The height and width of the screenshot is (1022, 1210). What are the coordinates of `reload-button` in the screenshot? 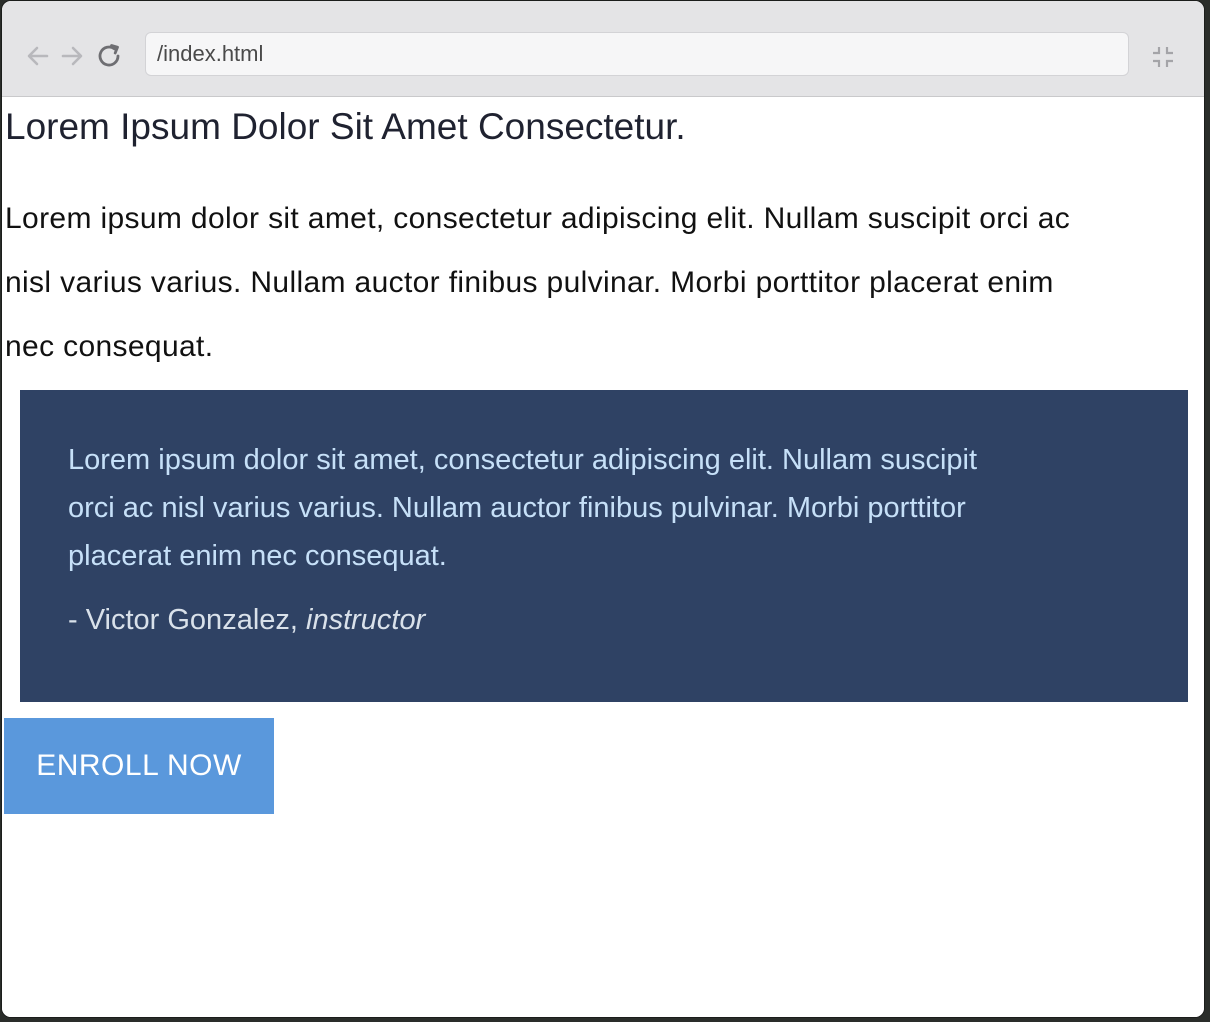 It's located at (109, 56).